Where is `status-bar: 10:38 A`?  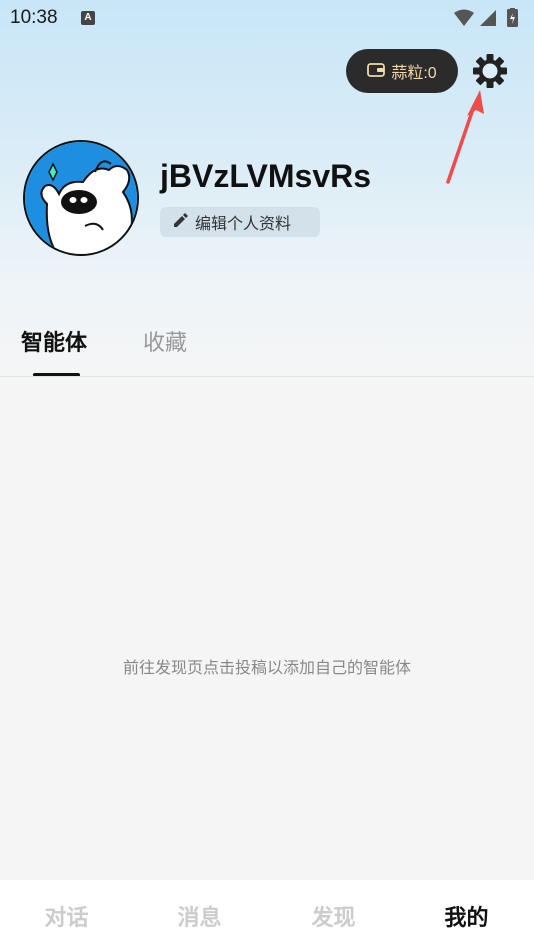 status-bar: 10:38 A is located at coordinates (267, 18).